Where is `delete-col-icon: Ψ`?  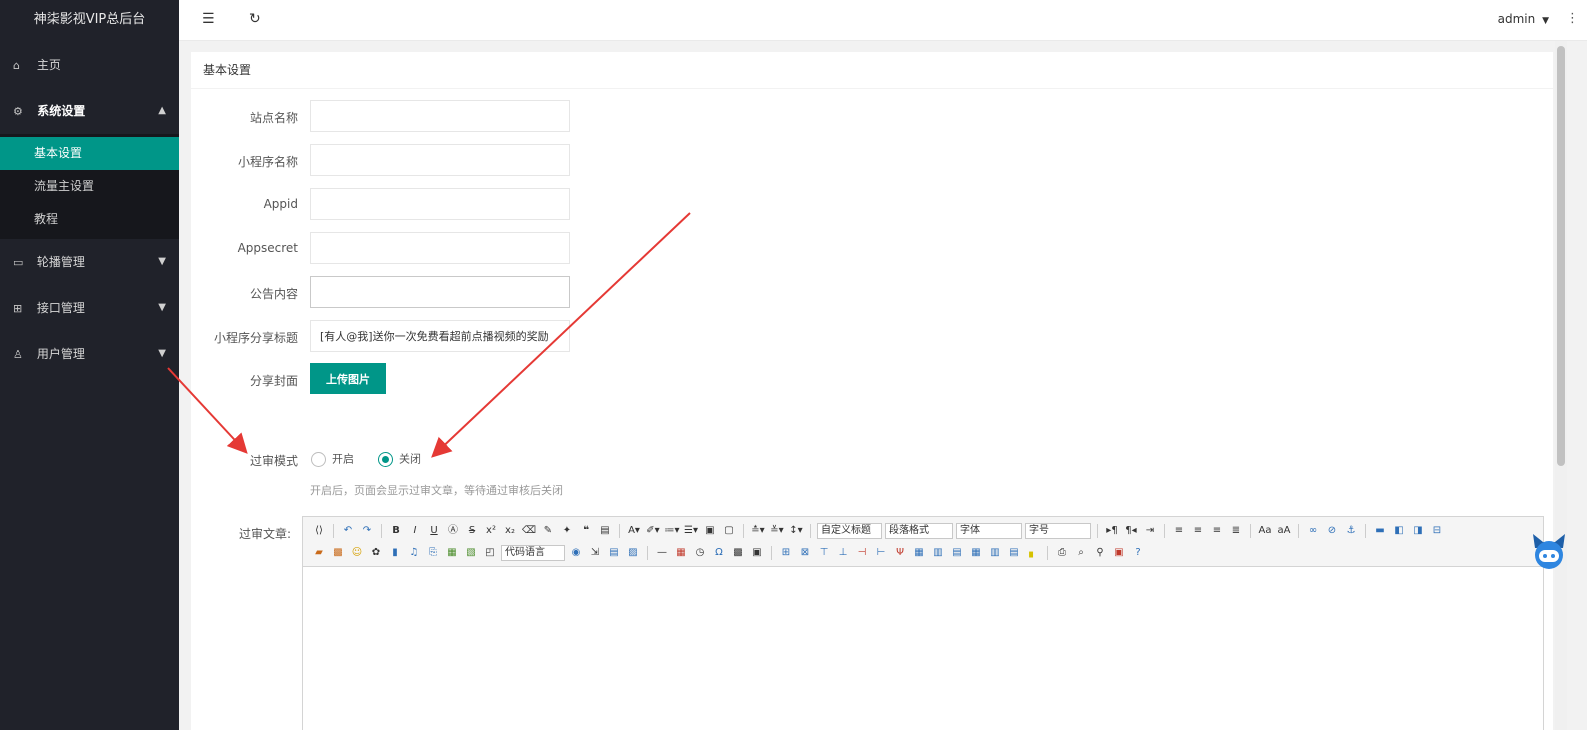
delete-col-icon: Ψ is located at coordinates (900, 553).